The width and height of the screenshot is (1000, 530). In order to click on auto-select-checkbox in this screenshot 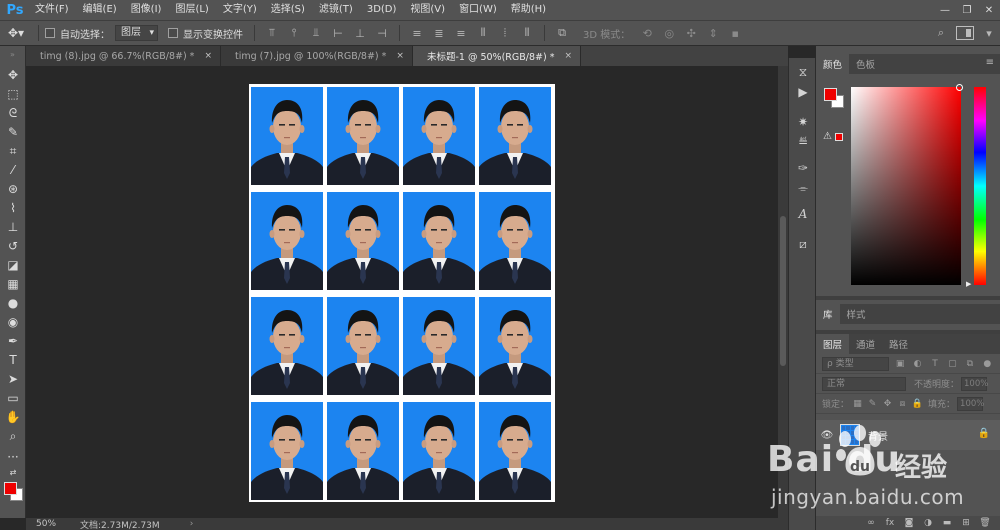, I will do `click(50, 33)`.